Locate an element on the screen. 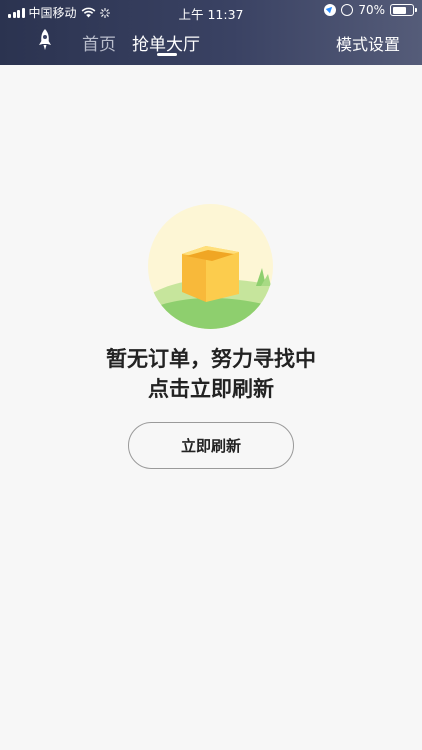 This screenshot has height=750, width=422. mode-settings-button: 模式设置 is located at coordinates (368, 43).